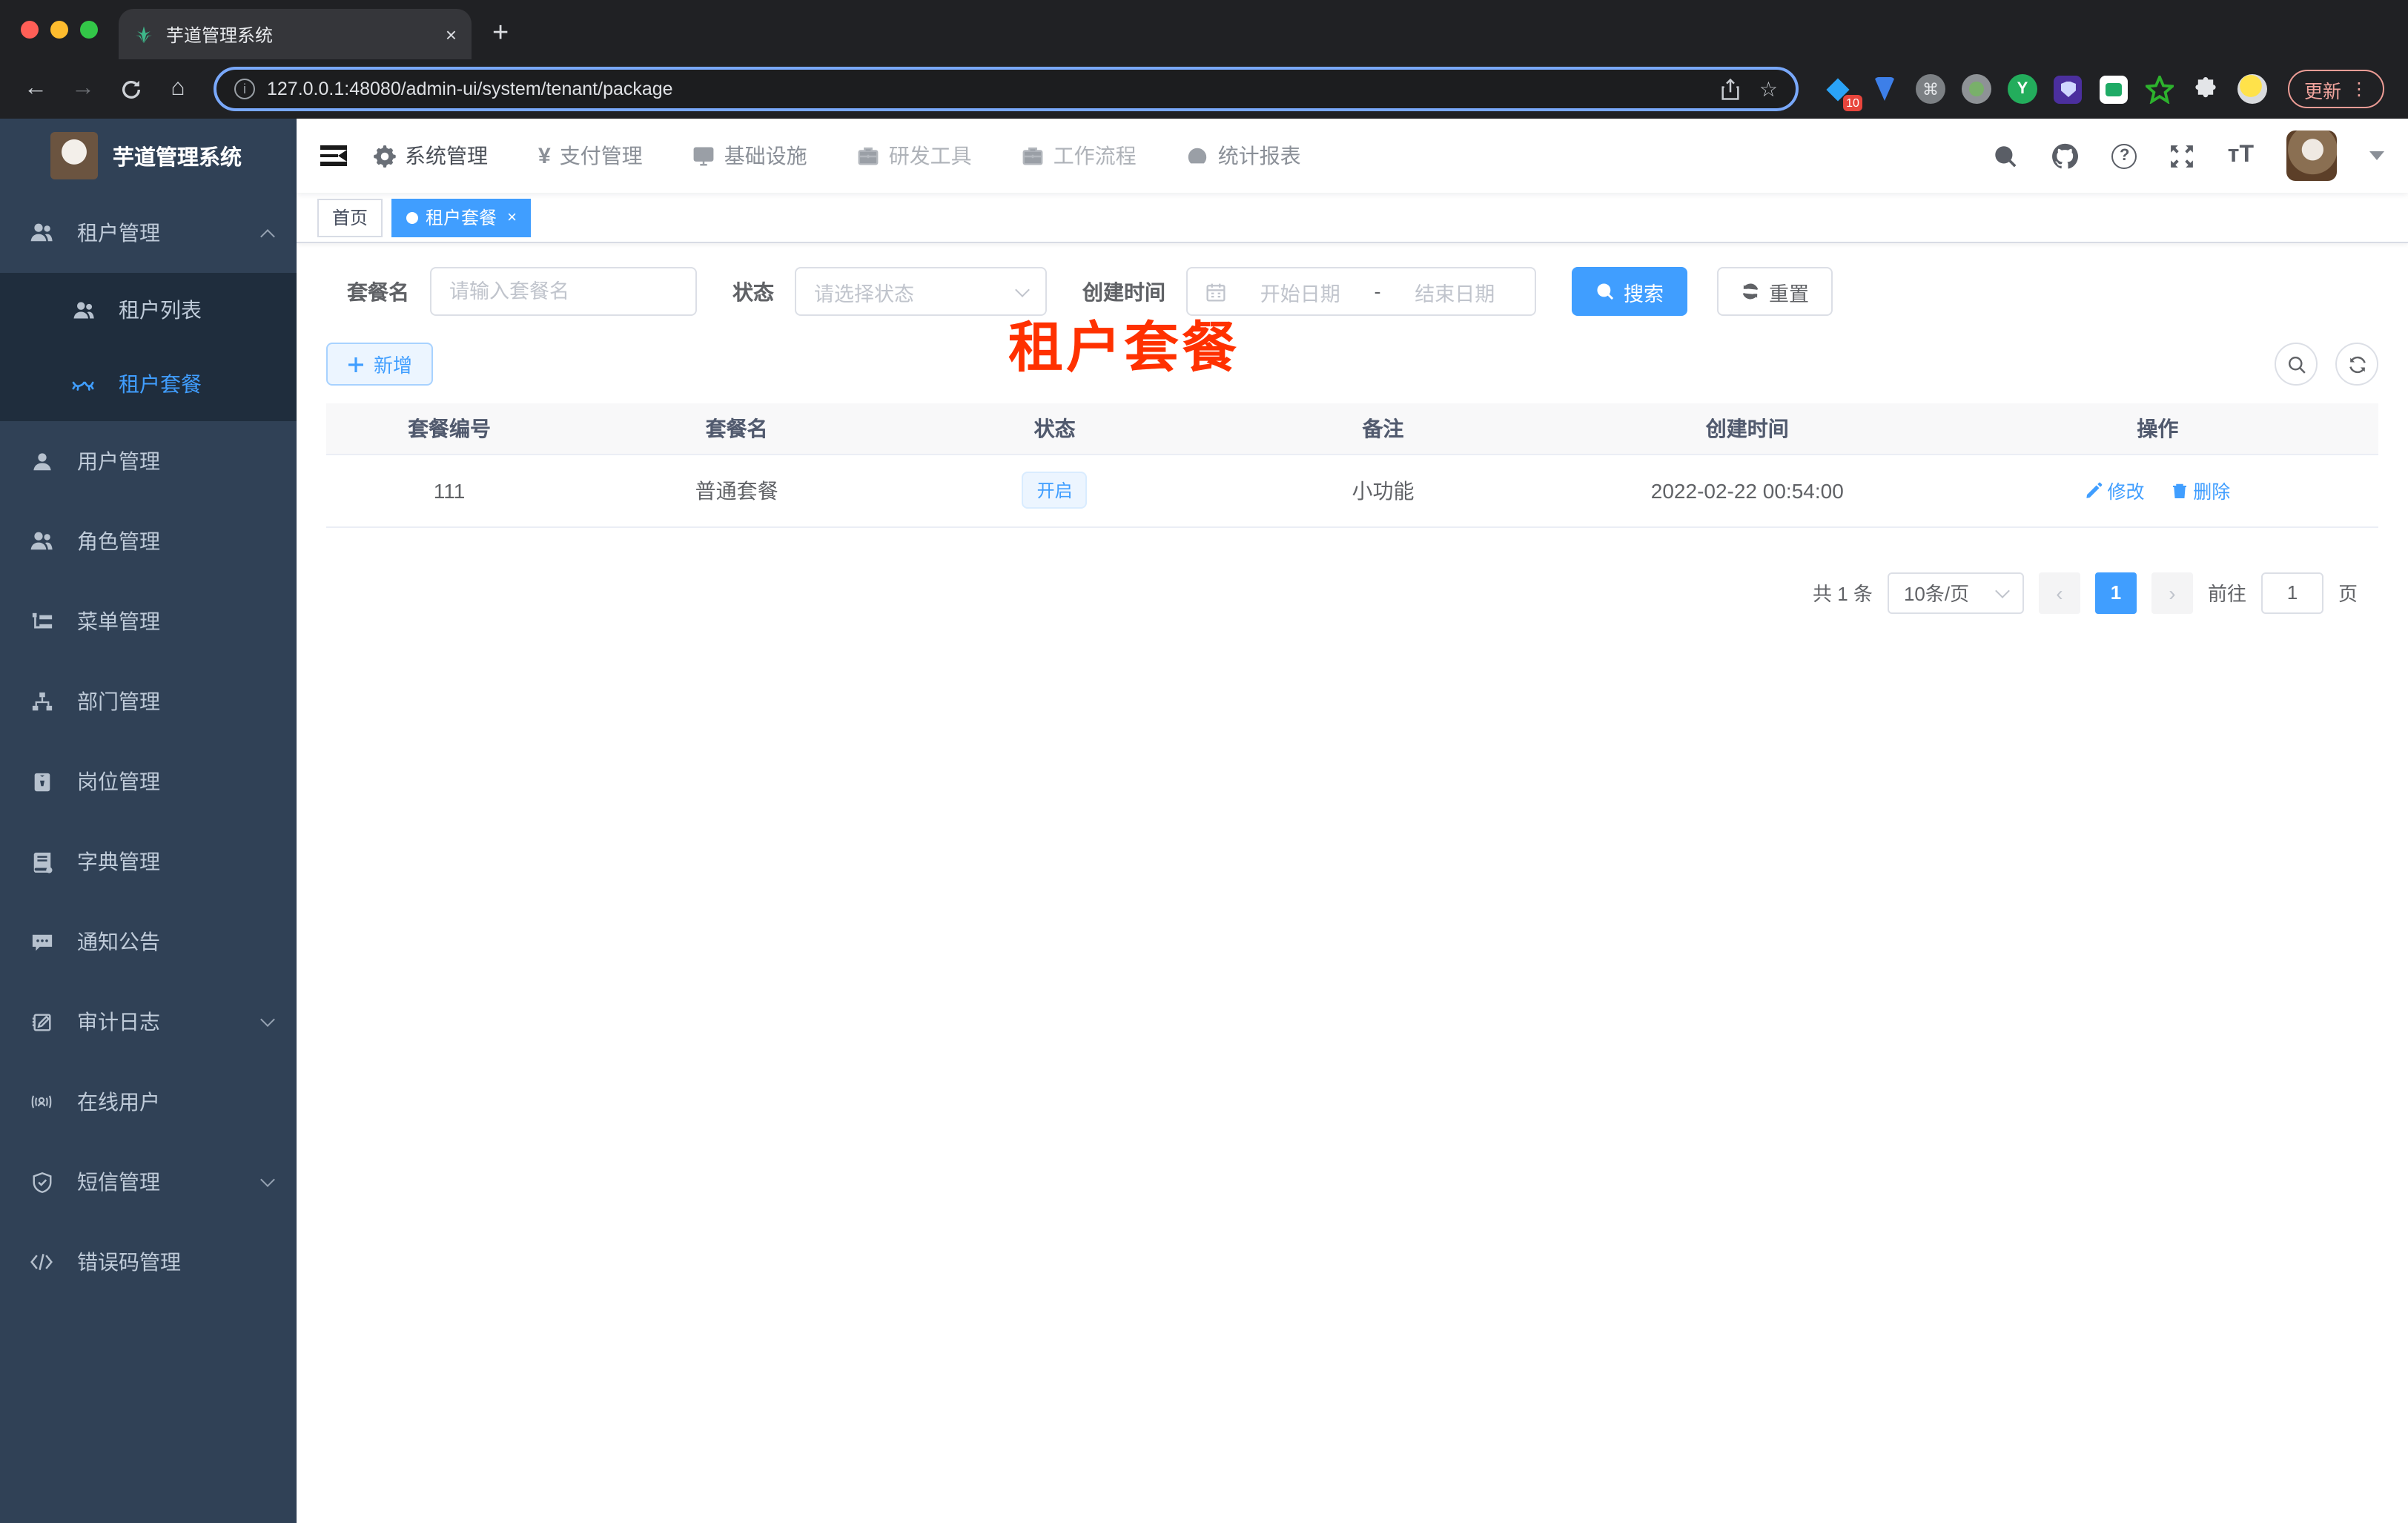 This screenshot has width=2408, height=1523. What do you see at coordinates (2376, 155) in the screenshot?
I see `avatar-caret-icon` at bounding box center [2376, 155].